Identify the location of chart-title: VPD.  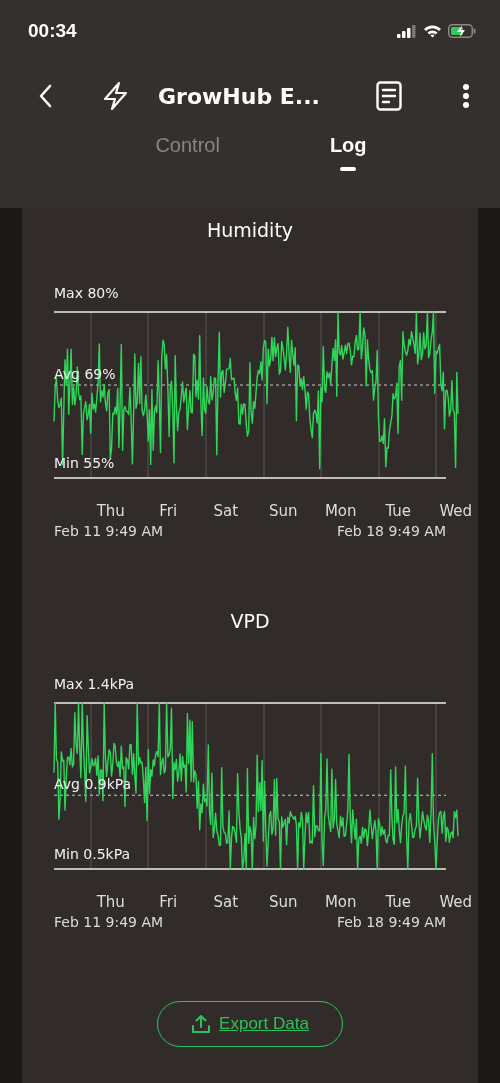
(250, 621).